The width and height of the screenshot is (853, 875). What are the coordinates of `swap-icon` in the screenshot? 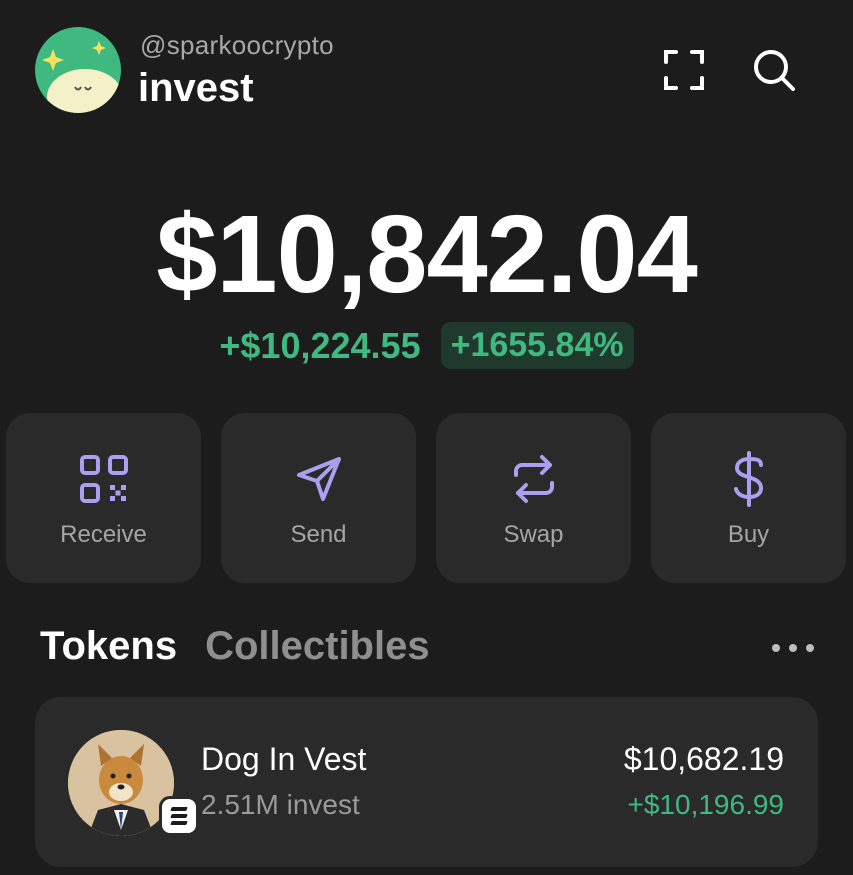 It's located at (533, 479).